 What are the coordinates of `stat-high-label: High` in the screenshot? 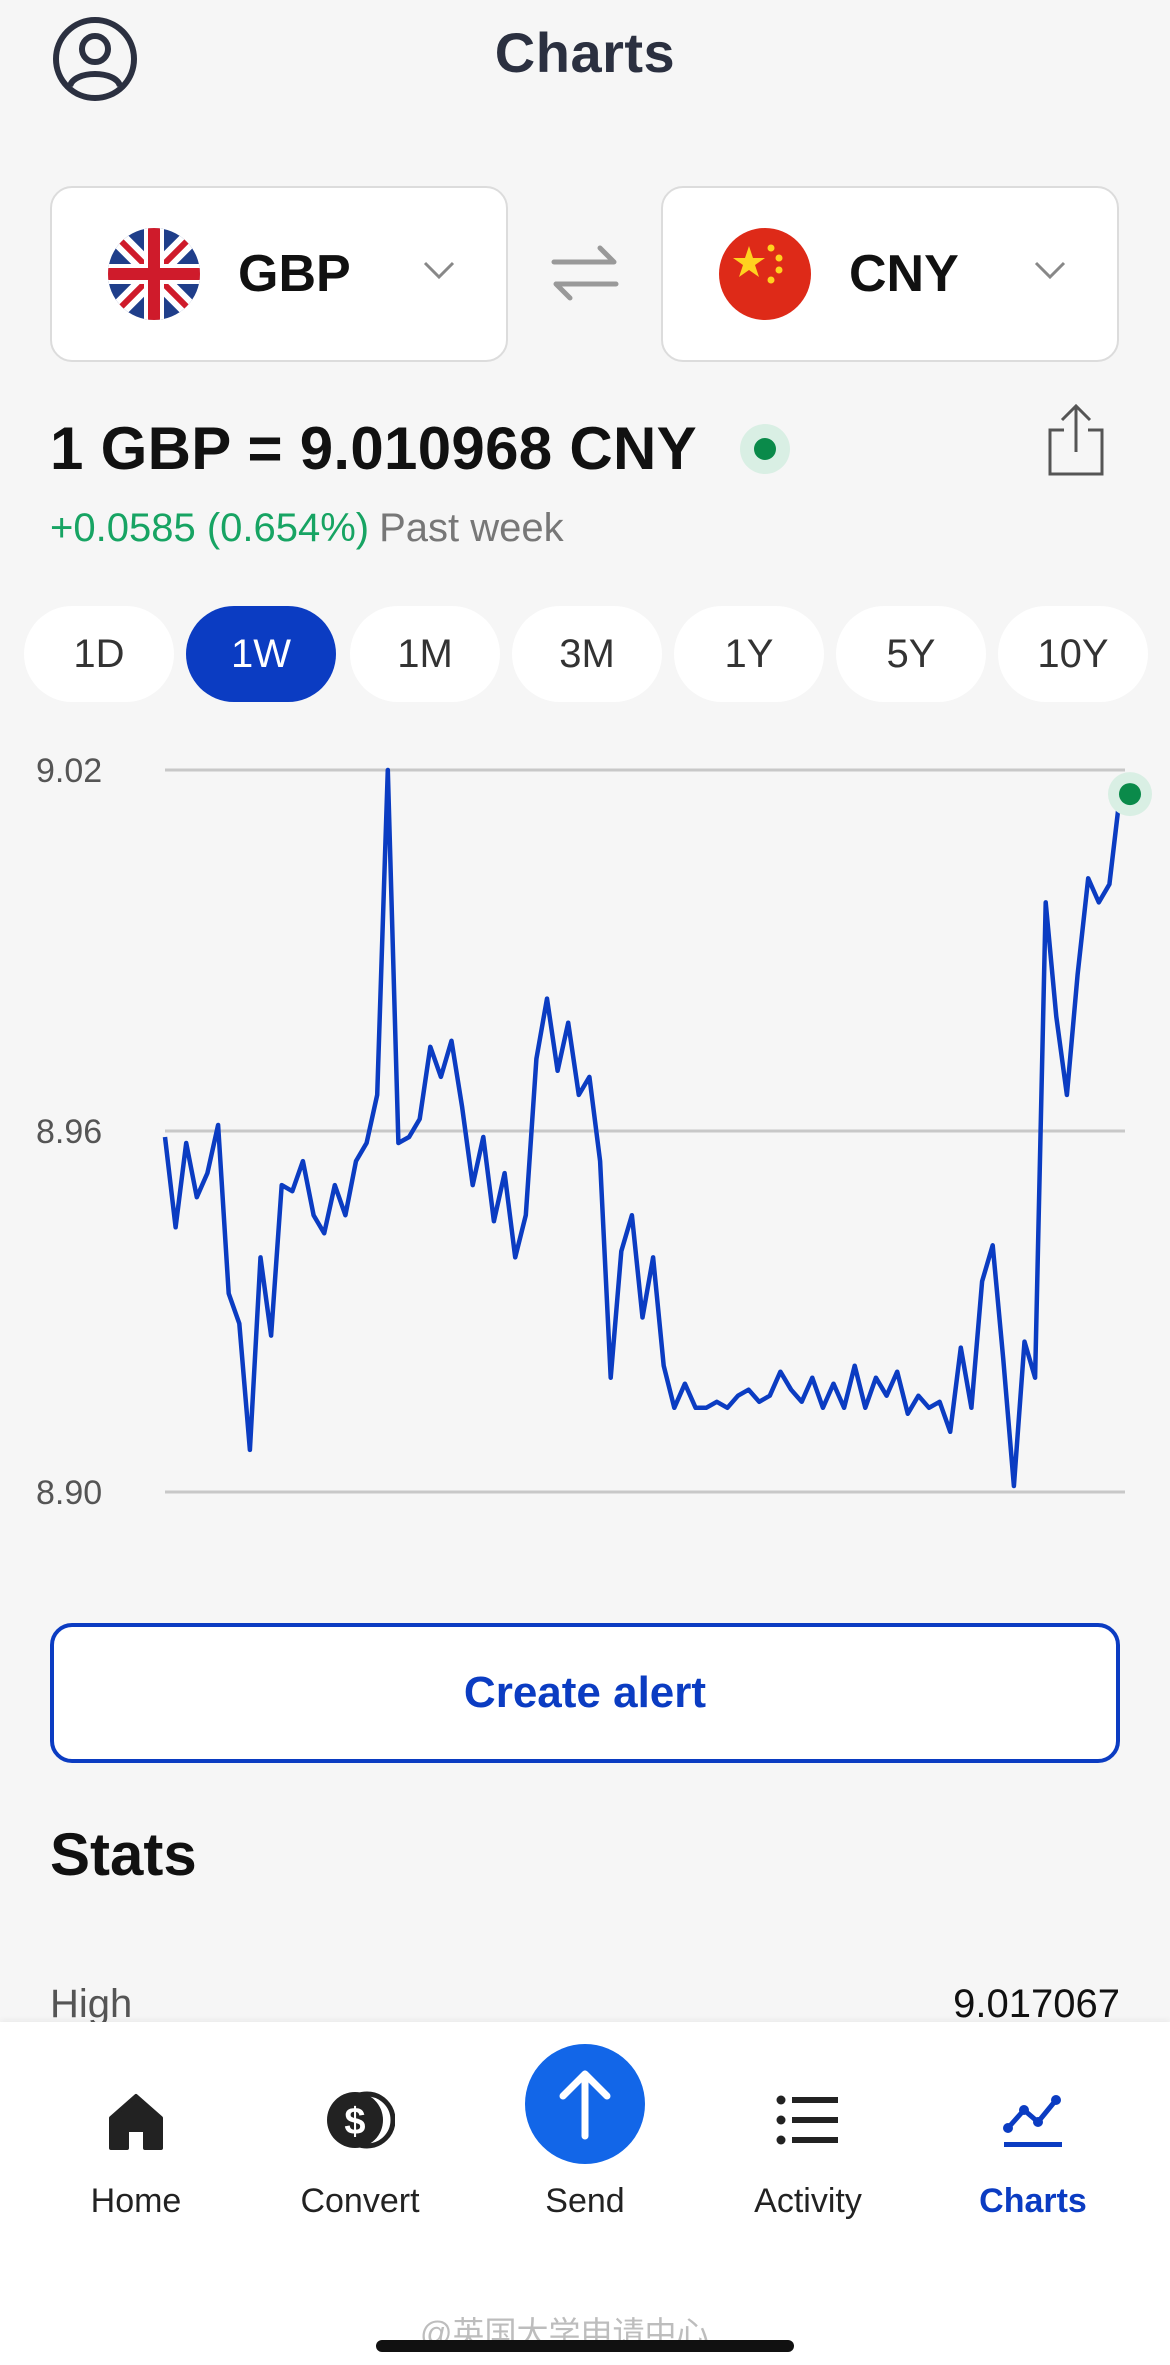 It's located at (91, 2004).